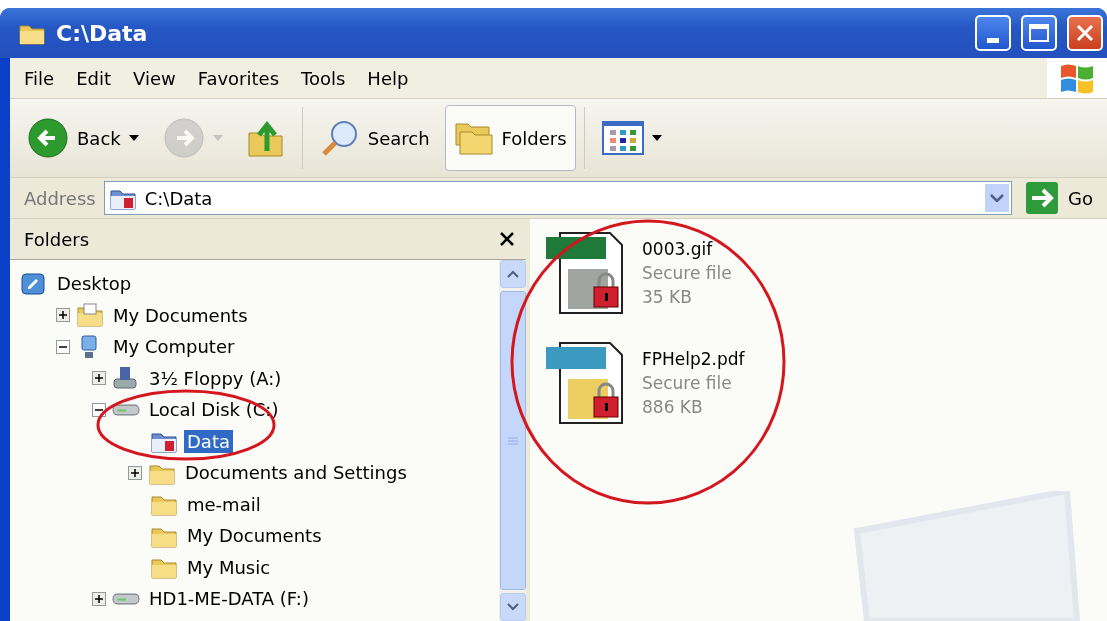 Image resolution: width=1107 pixels, height=621 pixels. I want to click on menu-item: Tools, so click(323, 78).